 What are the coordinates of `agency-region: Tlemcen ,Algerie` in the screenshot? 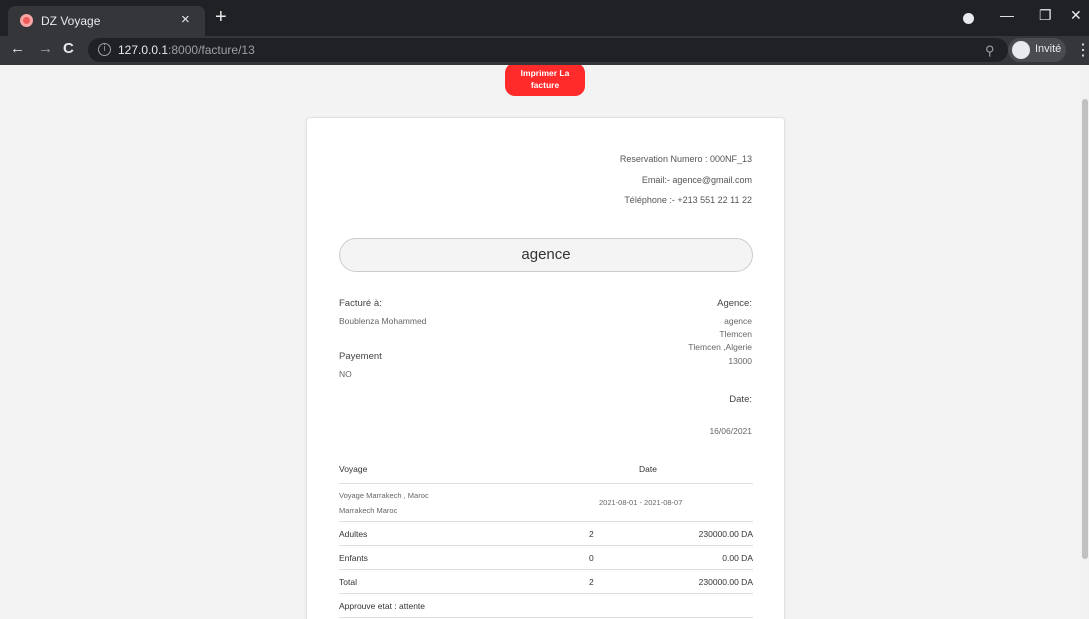 It's located at (720, 347).